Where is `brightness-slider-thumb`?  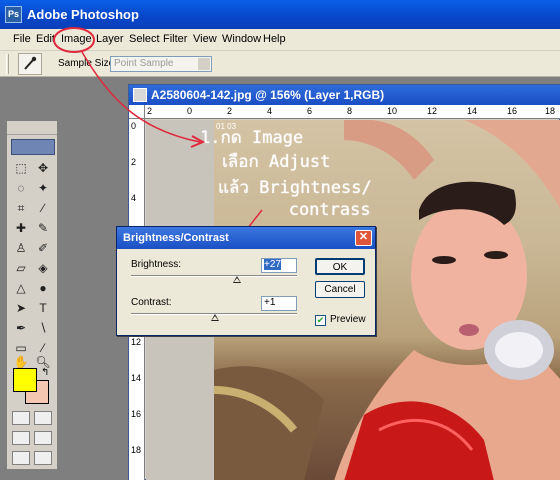 brightness-slider-thumb is located at coordinates (237, 279).